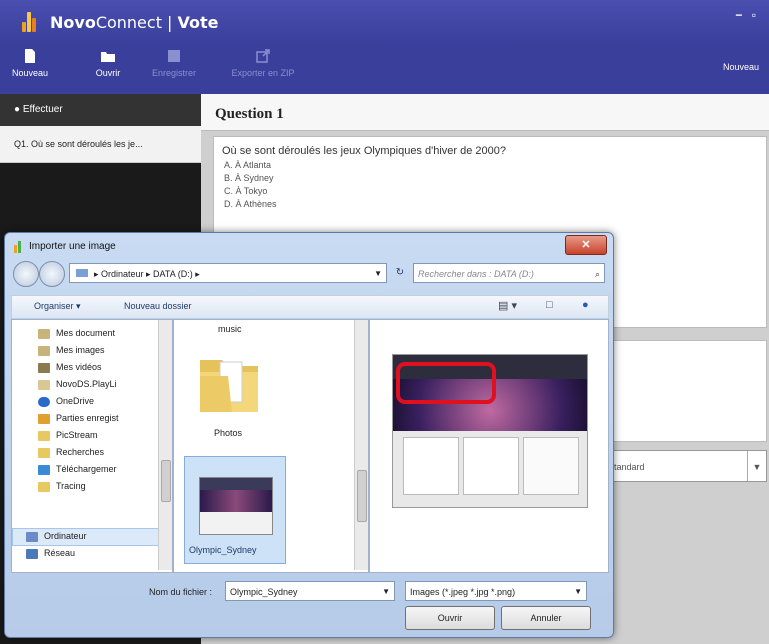  What do you see at coordinates (586, 245) in the screenshot?
I see `dialog-close-button: ✕` at bounding box center [586, 245].